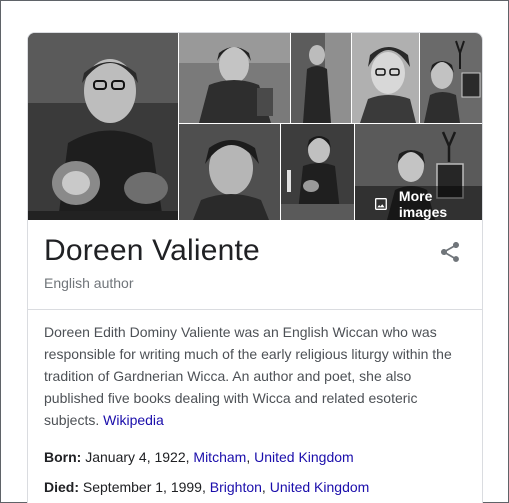 The image size is (509, 503). Describe the element at coordinates (89, 283) in the screenshot. I see `entity-subtitle: English author` at that location.